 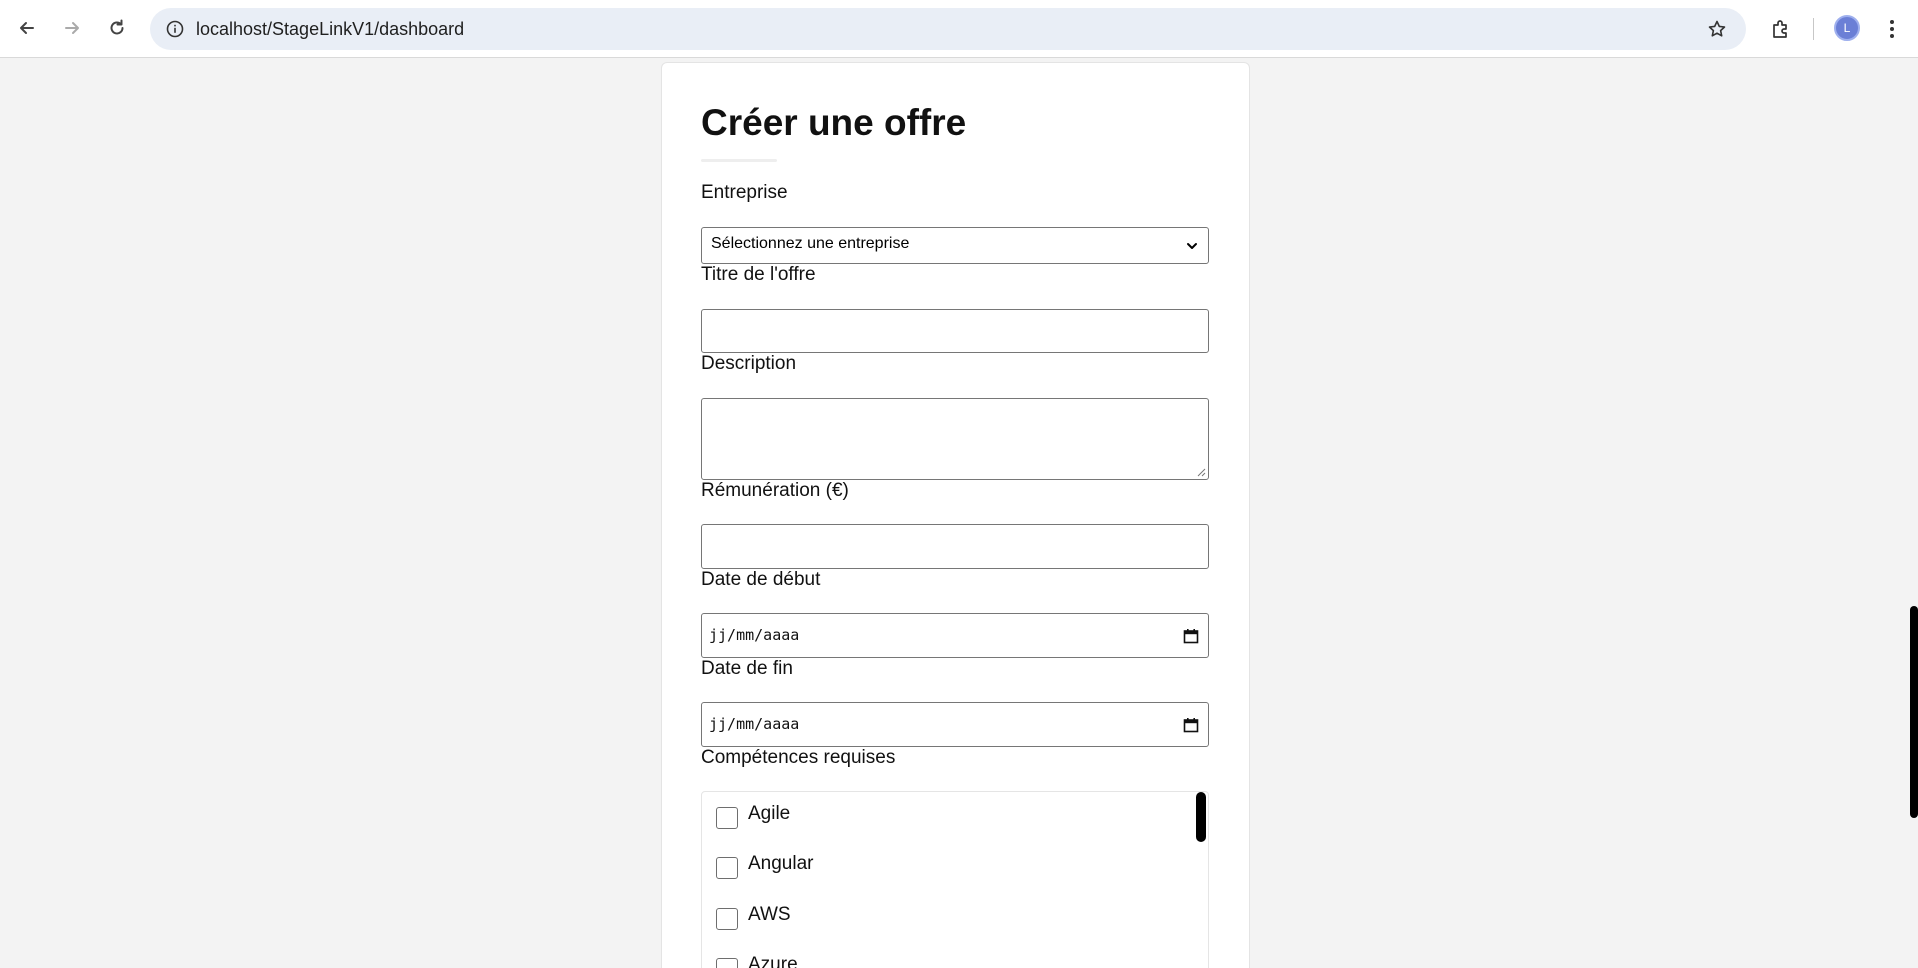 I want to click on bookmark-star-icon, so click(x=1717, y=29).